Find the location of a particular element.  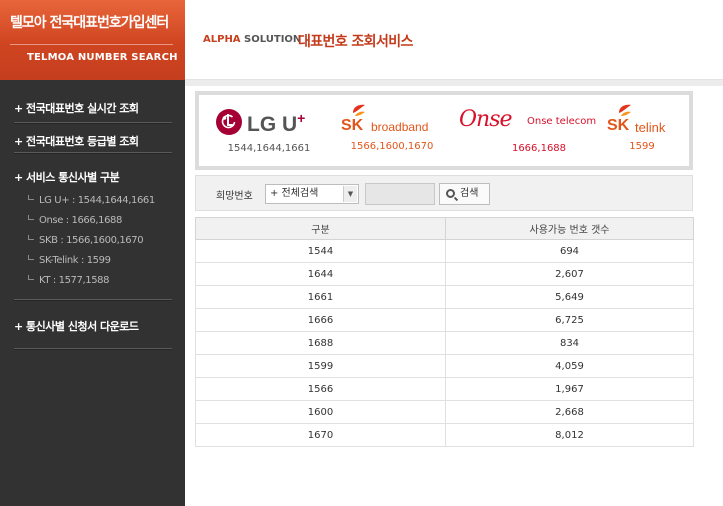

carrier-sk-telink: SK telink 1599 is located at coordinates (642, 127).